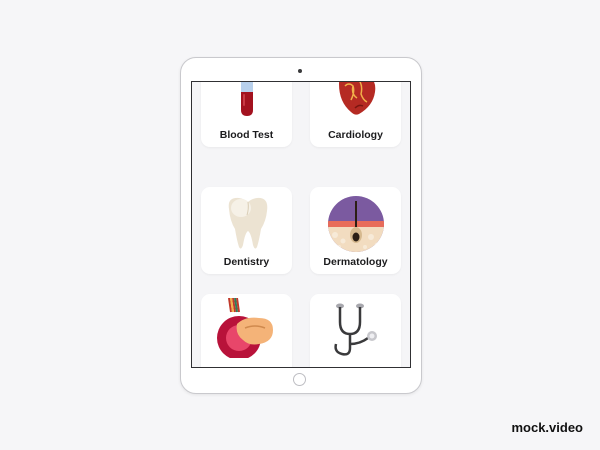 This screenshot has width=600, height=450. Describe the element at coordinates (246, 135) in the screenshot. I see `service-label: Blood Test` at that location.